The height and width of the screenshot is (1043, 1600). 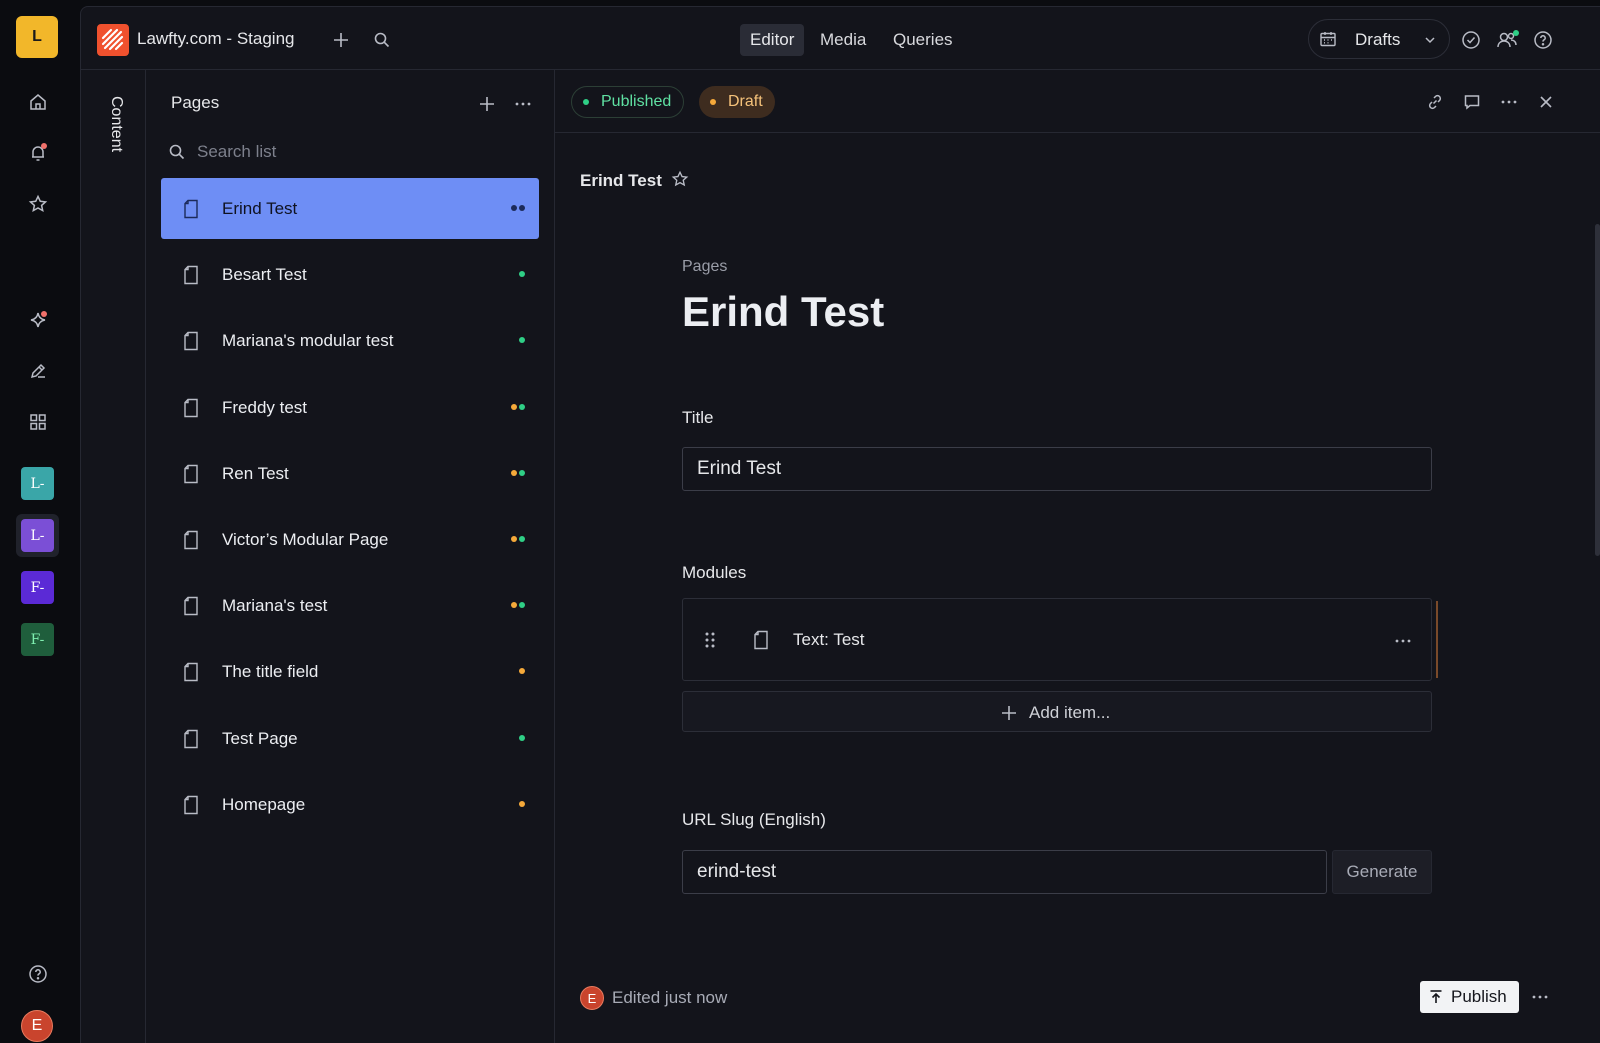 What do you see at coordinates (113, 40) in the screenshot?
I see `project-logo` at bounding box center [113, 40].